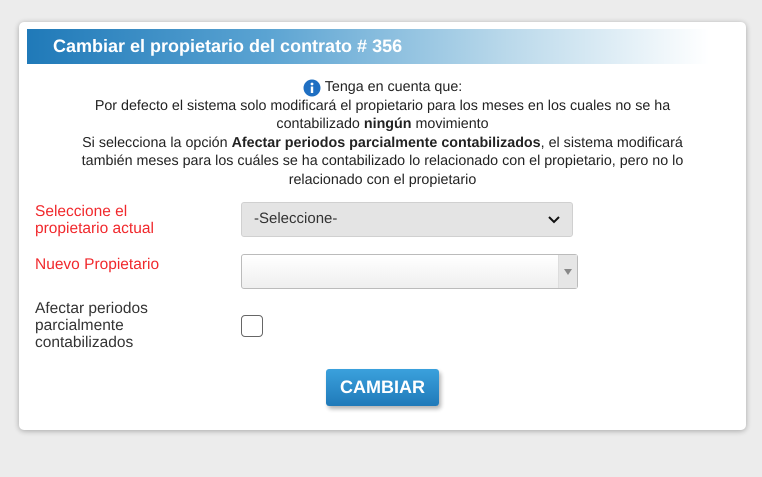  I want to click on checkbox, so click(252, 325).